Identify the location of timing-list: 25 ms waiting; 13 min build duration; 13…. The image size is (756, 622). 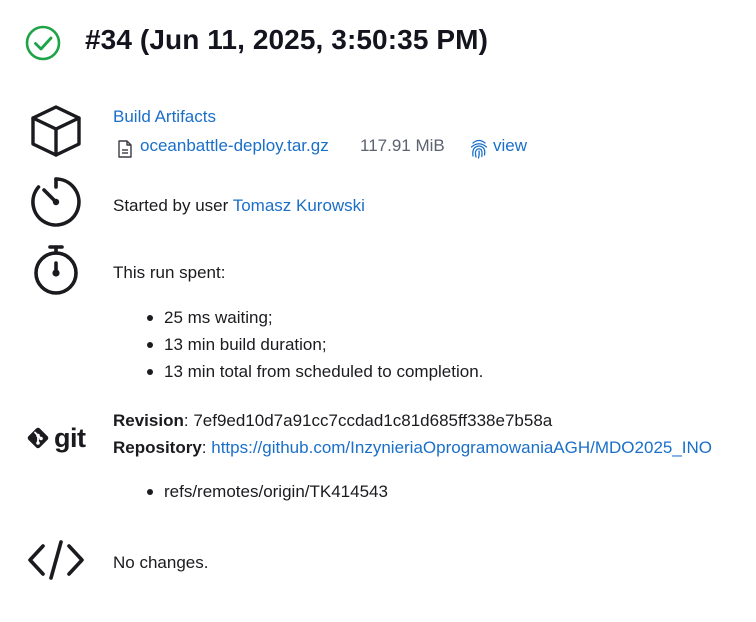
(315, 344).